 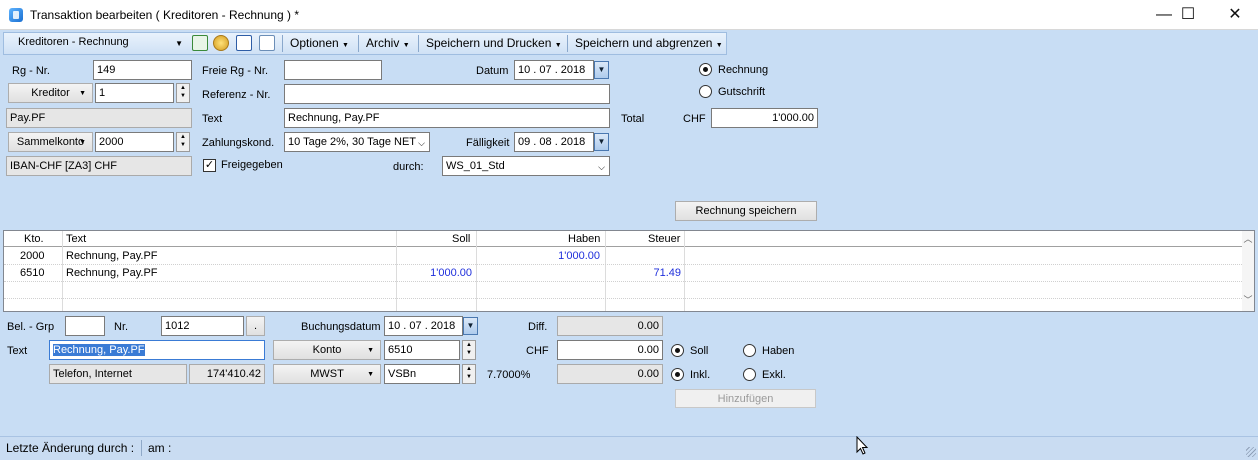 I want to click on menu-speichern-drucken: Speichern und Drucken ▼, so click(x=494, y=43).